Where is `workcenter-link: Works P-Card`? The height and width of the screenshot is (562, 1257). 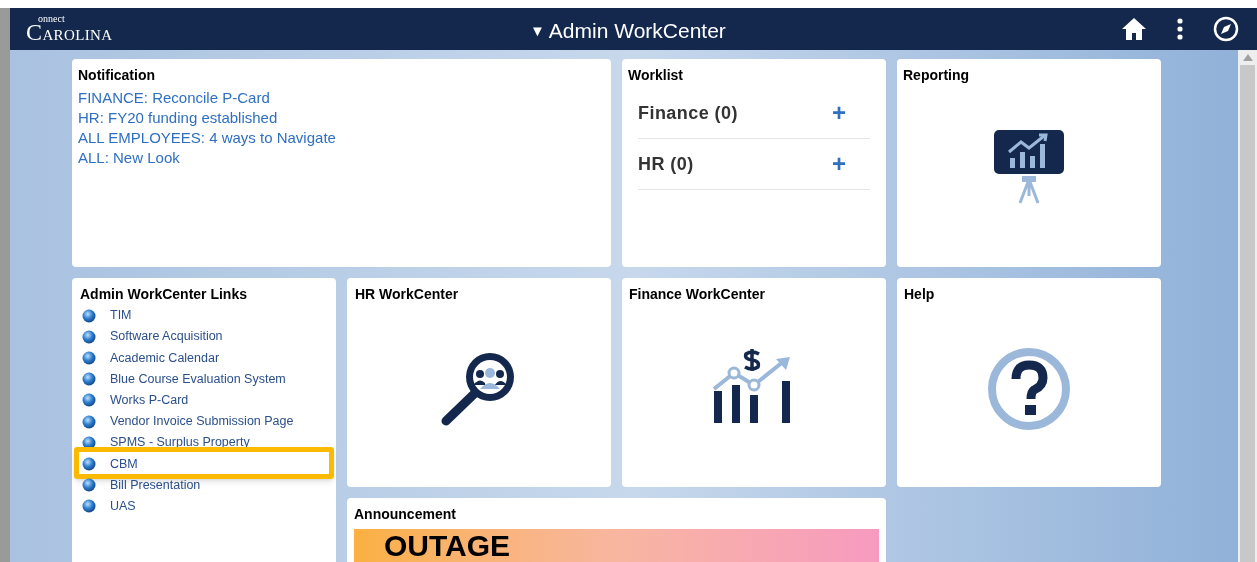
workcenter-link: Works P-Card is located at coordinates (149, 400).